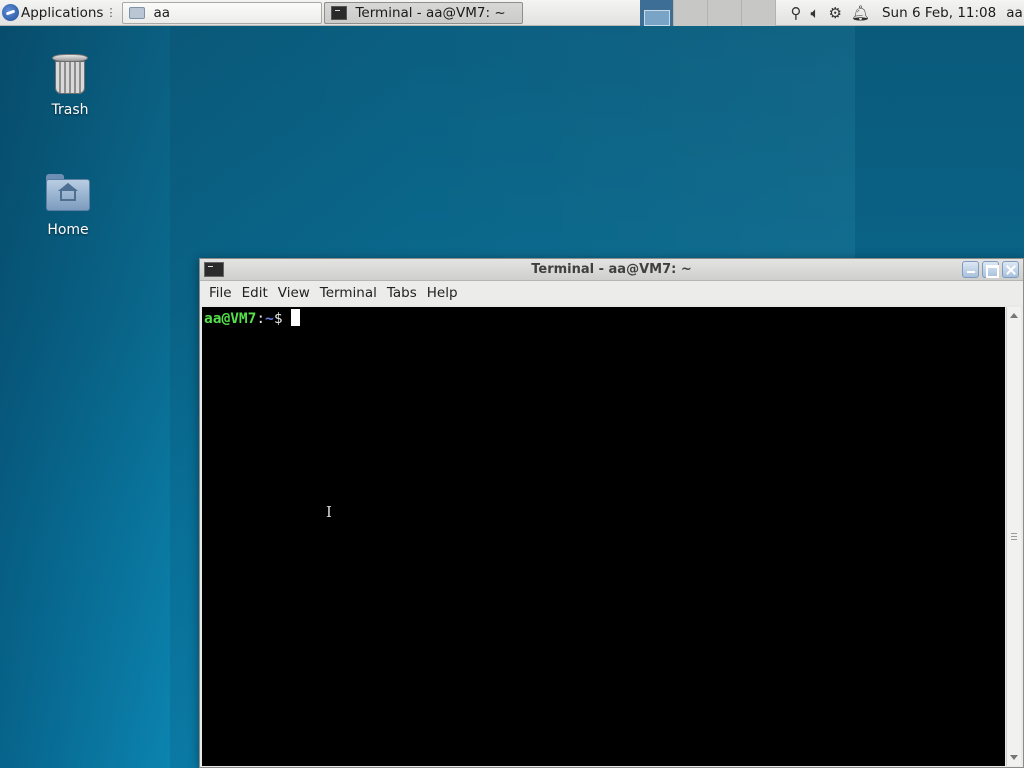  What do you see at coordinates (70, 110) in the screenshot?
I see `desktop-icon-label: Trash` at bounding box center [70, 110].